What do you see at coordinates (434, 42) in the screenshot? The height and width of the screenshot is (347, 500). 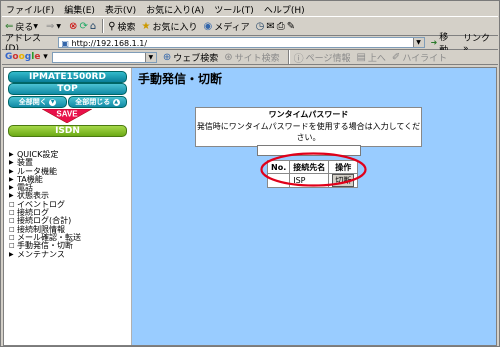 I see `go-arrow-icon: ➜` at bounding box center [434, 42].